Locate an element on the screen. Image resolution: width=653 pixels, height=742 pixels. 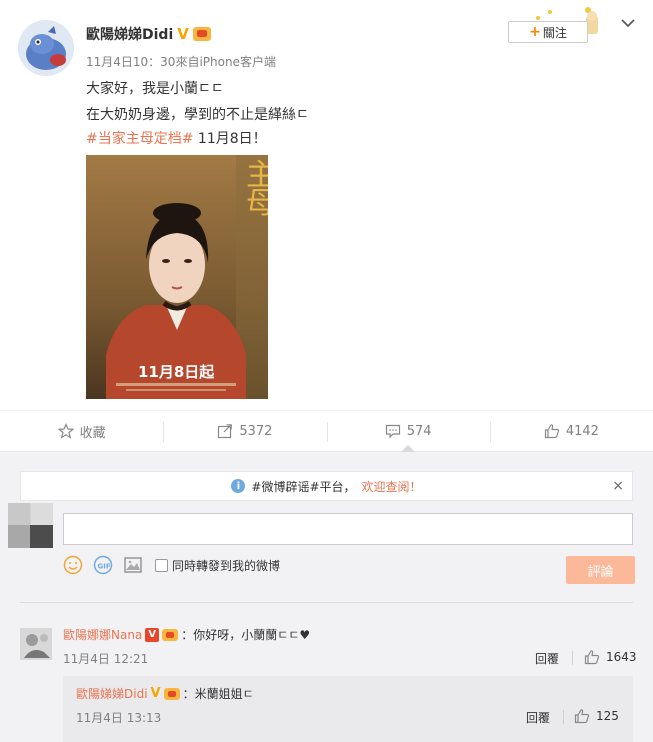
favorite-button: 收藏 is located at coordinates (81, 431).